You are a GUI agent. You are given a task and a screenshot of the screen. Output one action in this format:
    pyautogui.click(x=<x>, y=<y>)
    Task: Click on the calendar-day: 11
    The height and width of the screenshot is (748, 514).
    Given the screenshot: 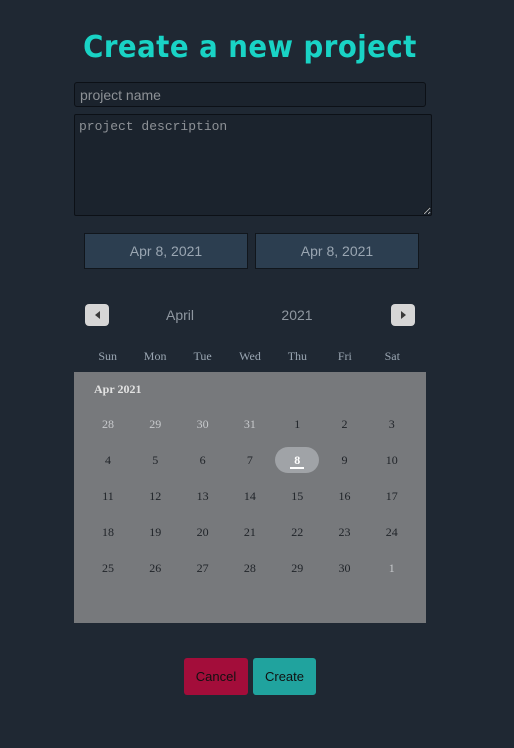 What is the action you would take?
    pyautogui.click(x=108, y=496)
    